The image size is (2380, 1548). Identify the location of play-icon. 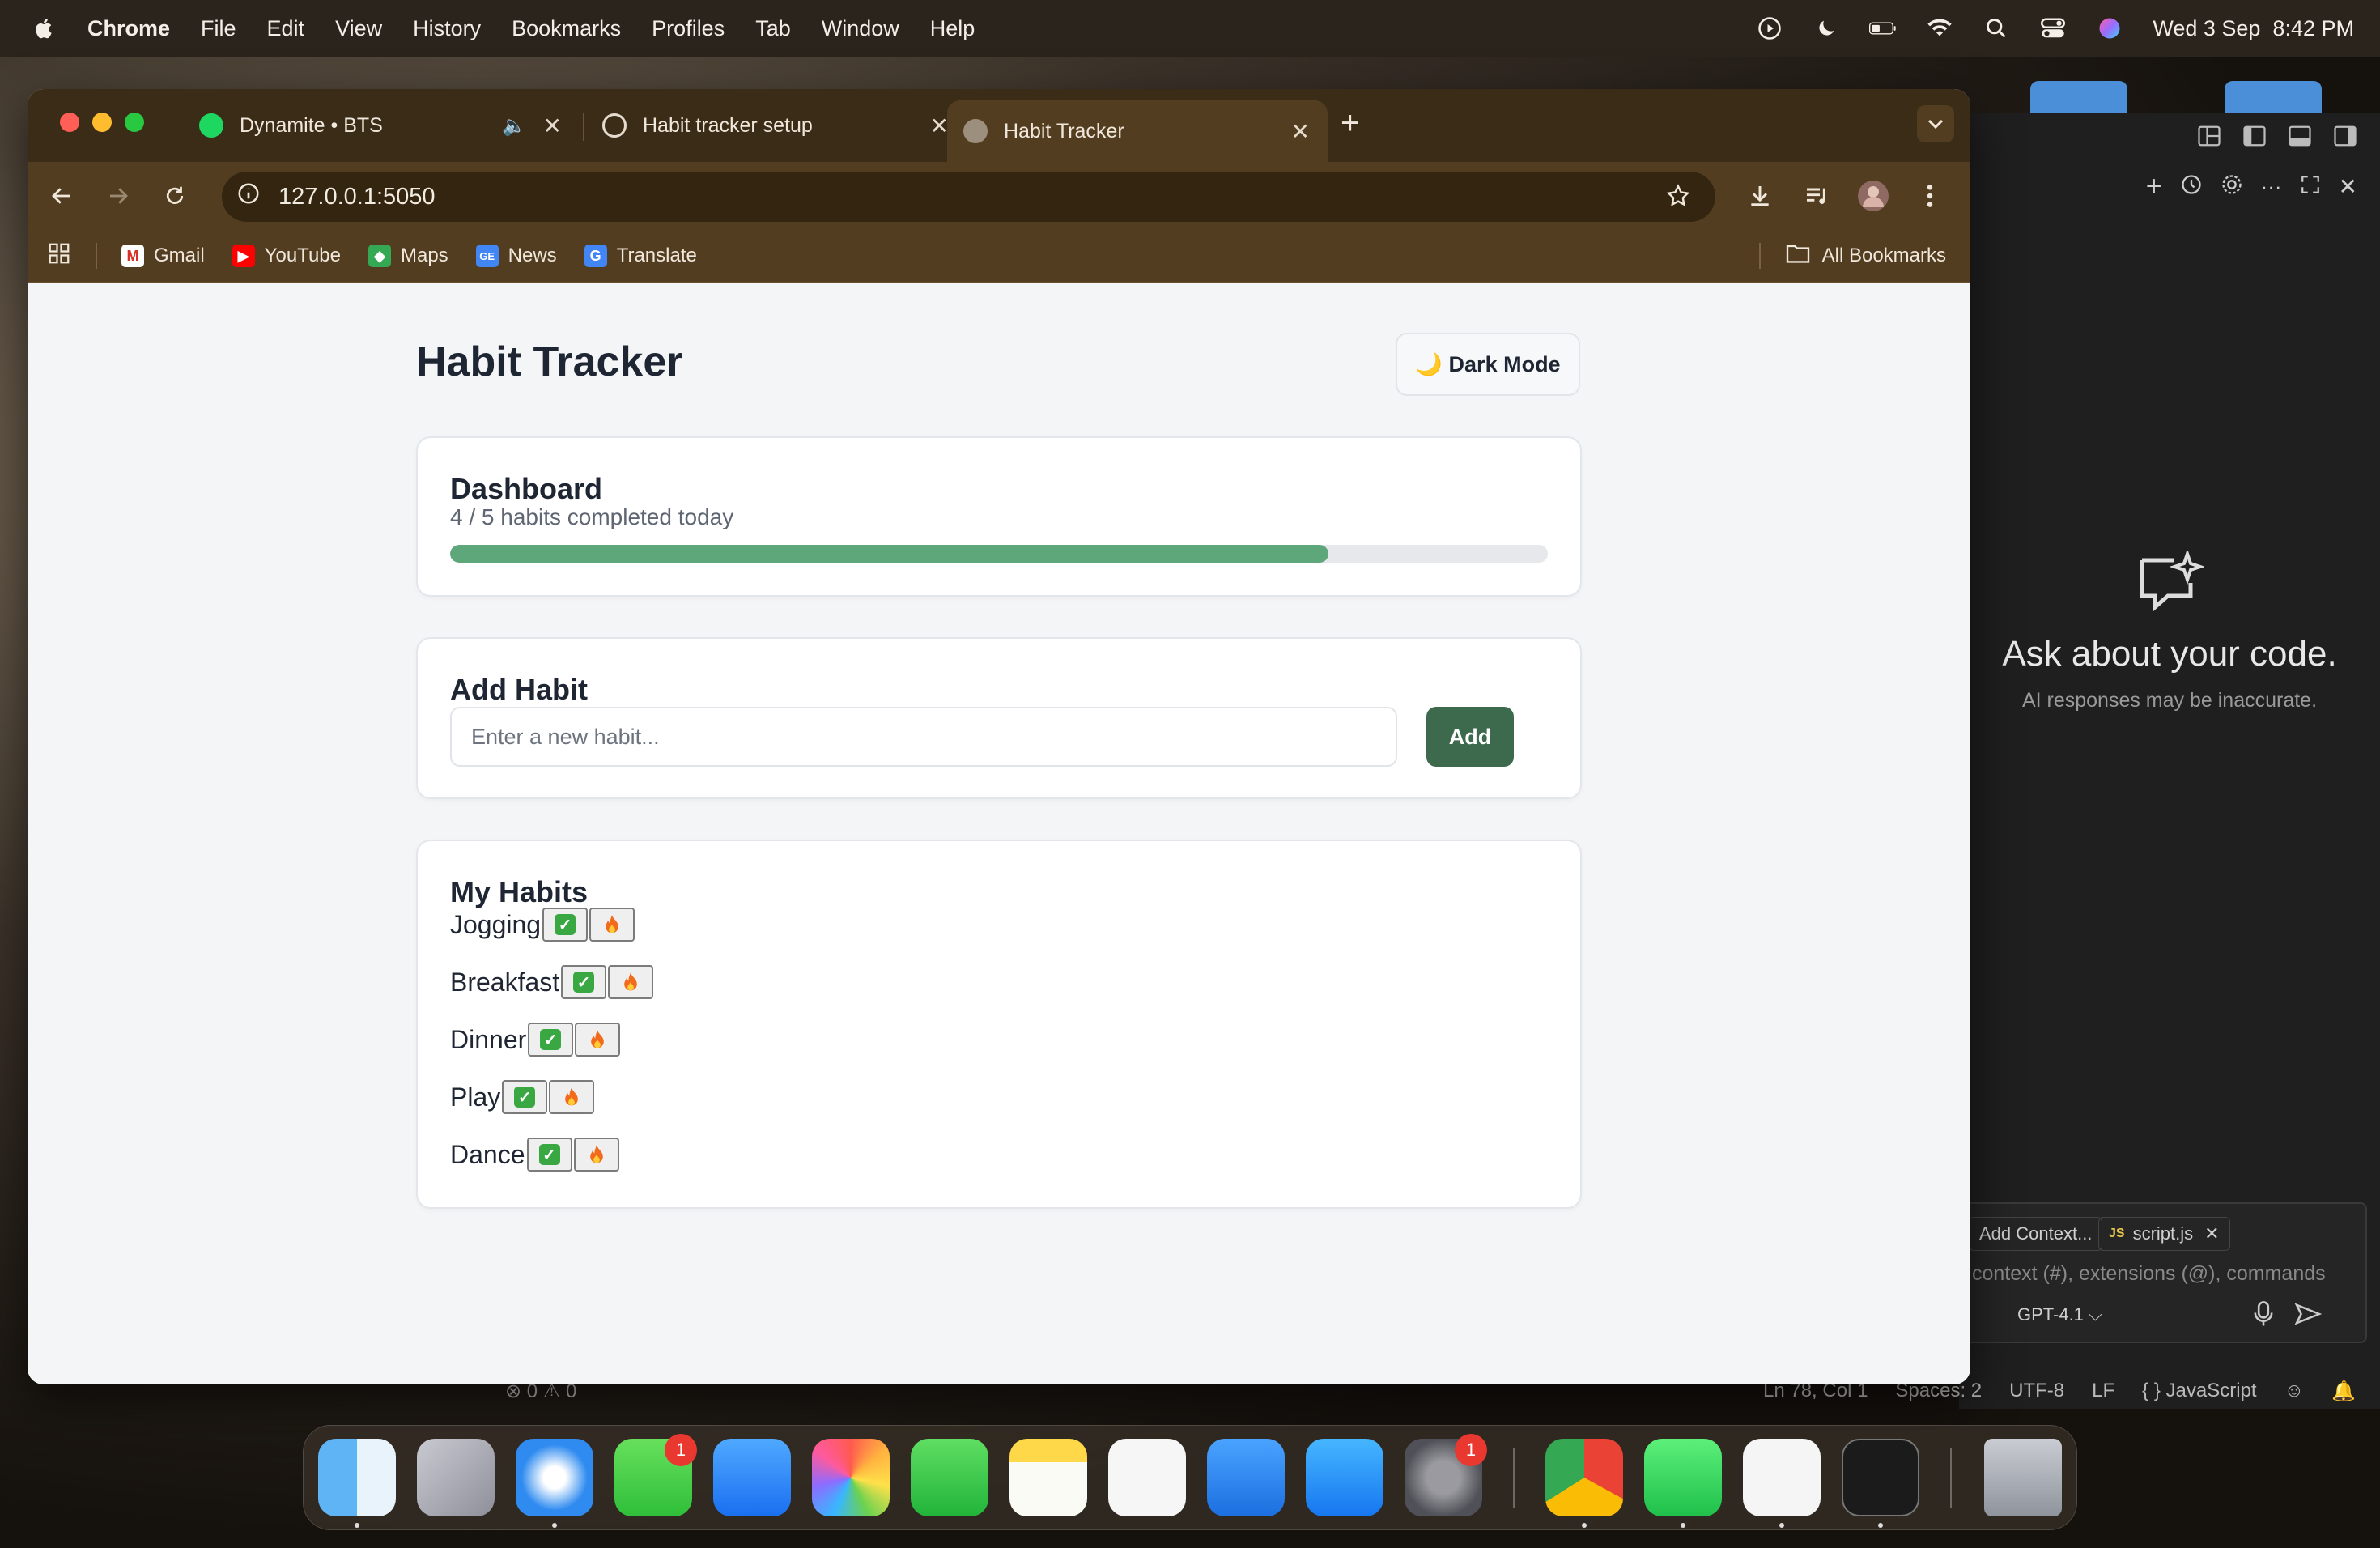
(1770, 29).